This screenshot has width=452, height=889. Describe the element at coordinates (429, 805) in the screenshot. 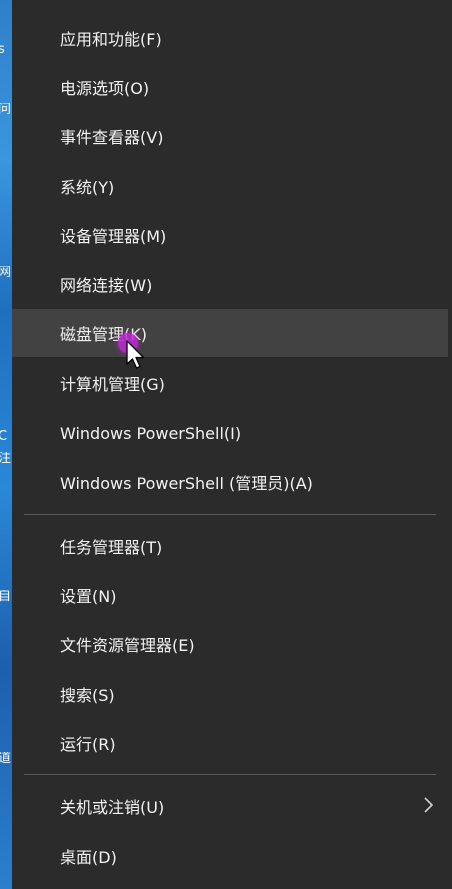

I see `chevron-right-icon` at that location.